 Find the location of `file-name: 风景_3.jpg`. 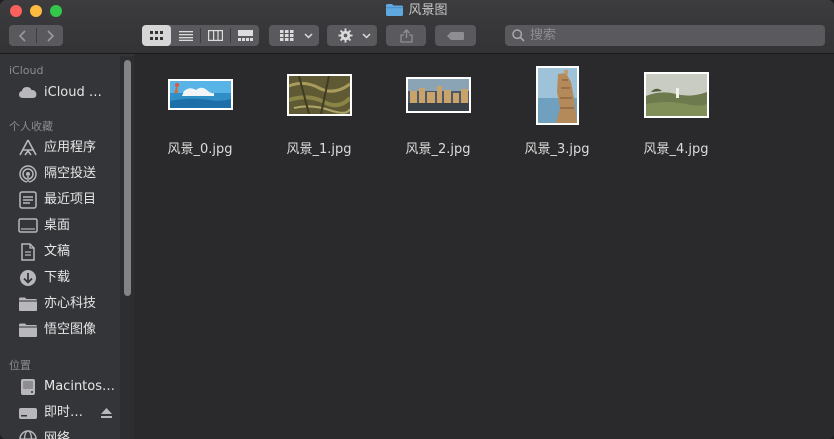

file-name: 风景_3.jpg is located at coordinates (557, 149).